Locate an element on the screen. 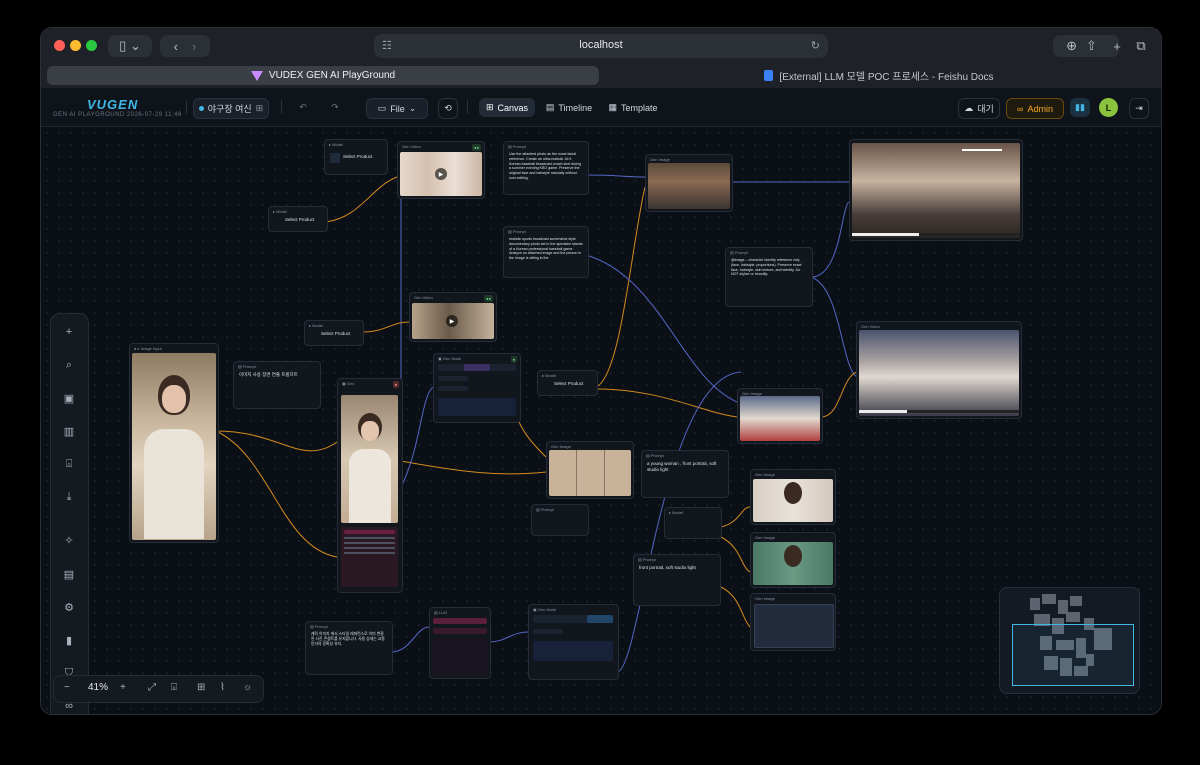 This screenshot has width=1200, height=765. tab-canvas: ⊞ Canvas is located at coordinates (507, 107).